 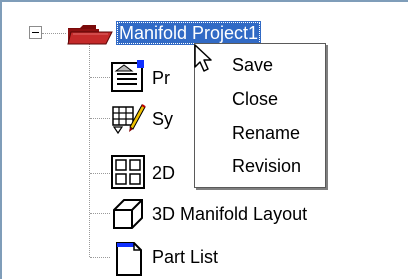 What do you see at coordinates (255, 99) in the screenshot?
I see `menu-item-close: Close` at bounding box center [255, 99].